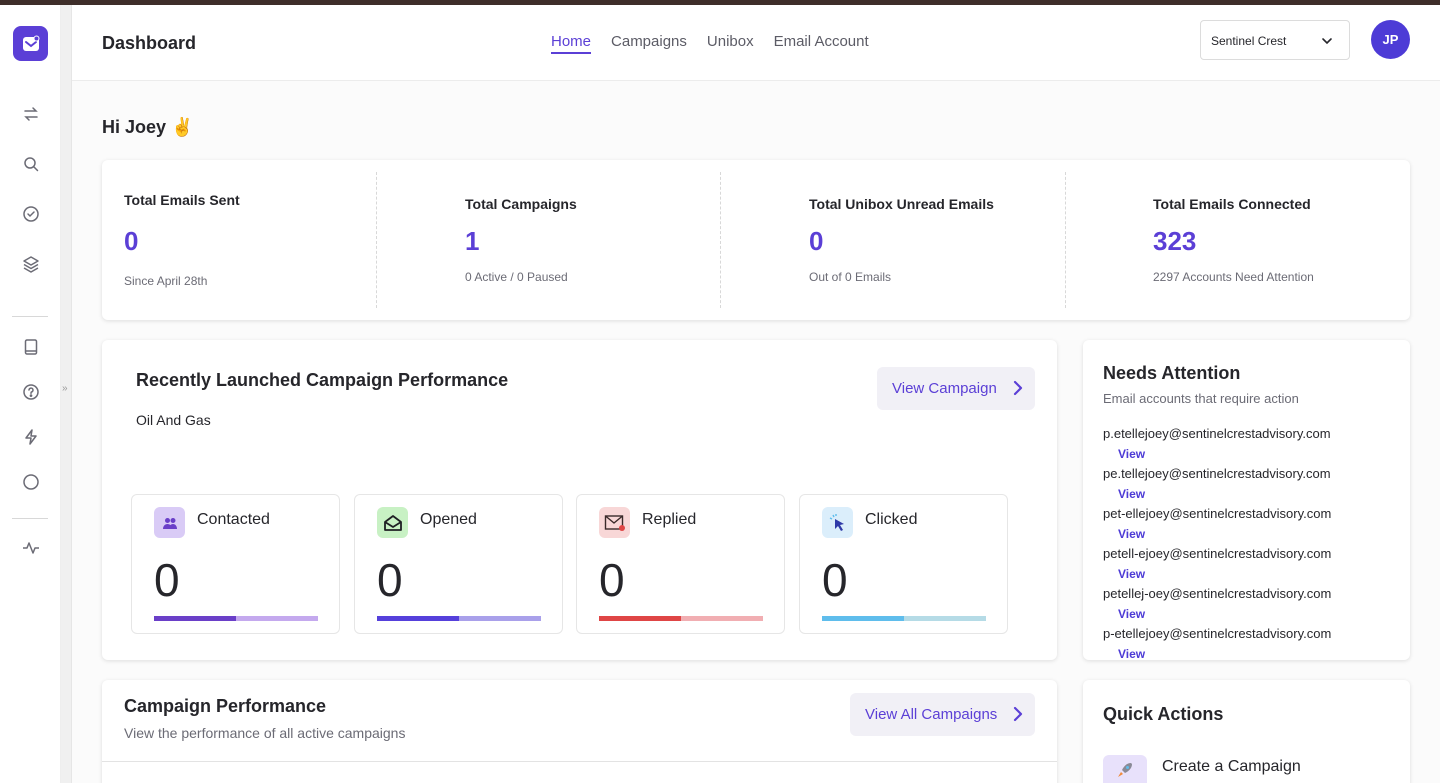 This screenshot has width=1440, height=783. Describe the element at coordinates (149, 43) in the screenshot. I see `page-title: Dashboard` at that location.